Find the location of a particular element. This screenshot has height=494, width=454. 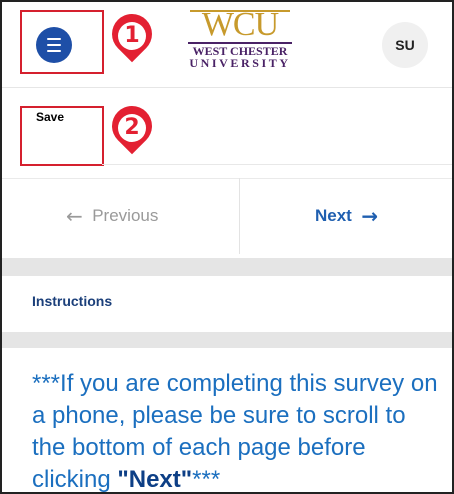

user-avatar: SU is located at coordinates (405, 45).